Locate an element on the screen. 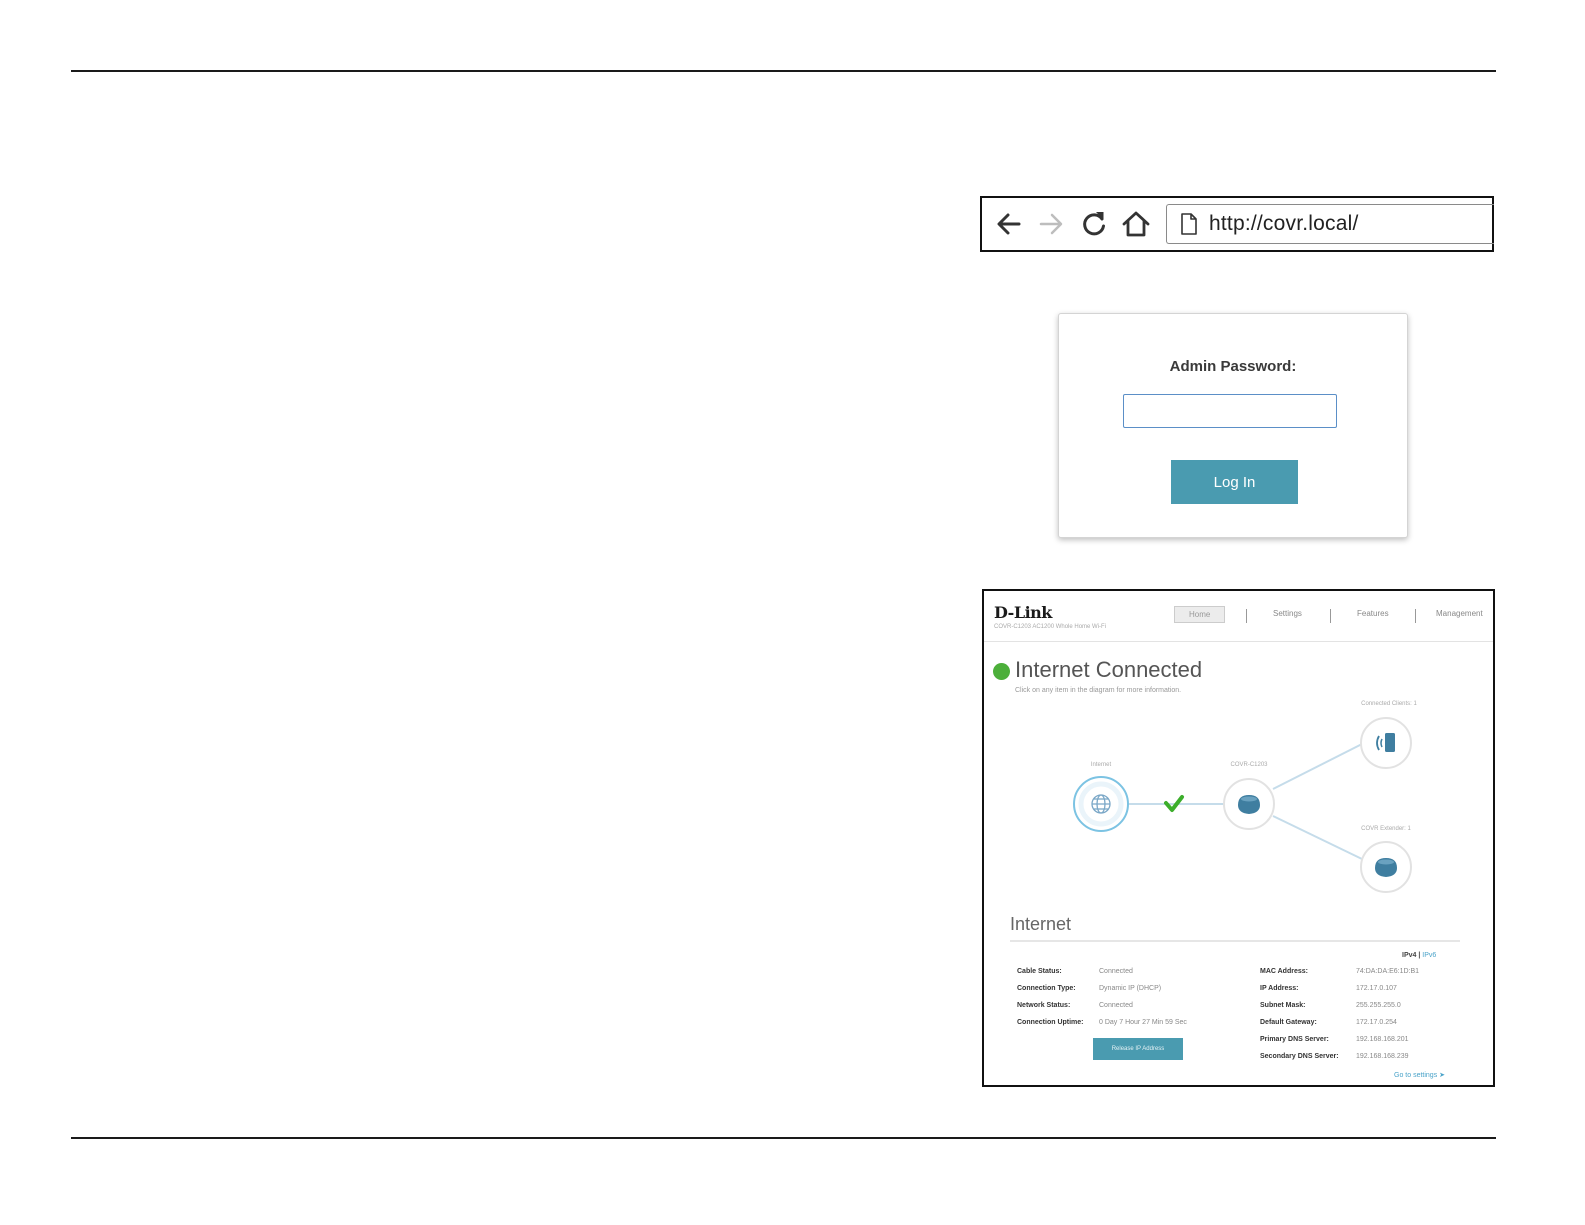  password-label: Admin Password: is located at coordinates (1233, 366).